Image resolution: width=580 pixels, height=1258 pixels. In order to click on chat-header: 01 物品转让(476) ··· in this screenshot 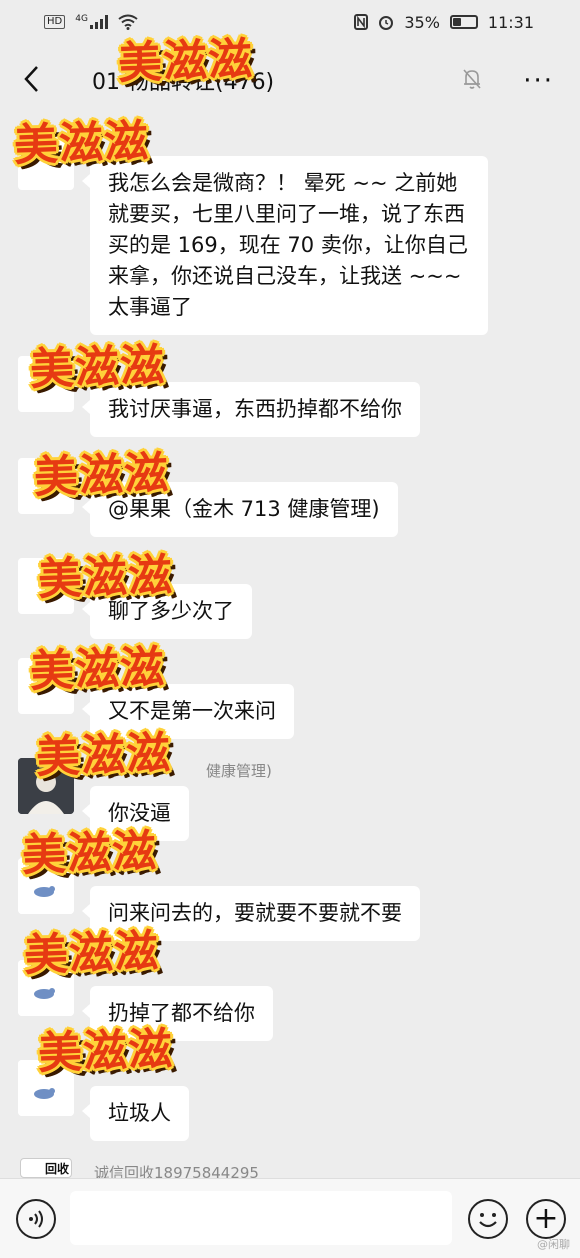, I will do `click(290, 79)`.